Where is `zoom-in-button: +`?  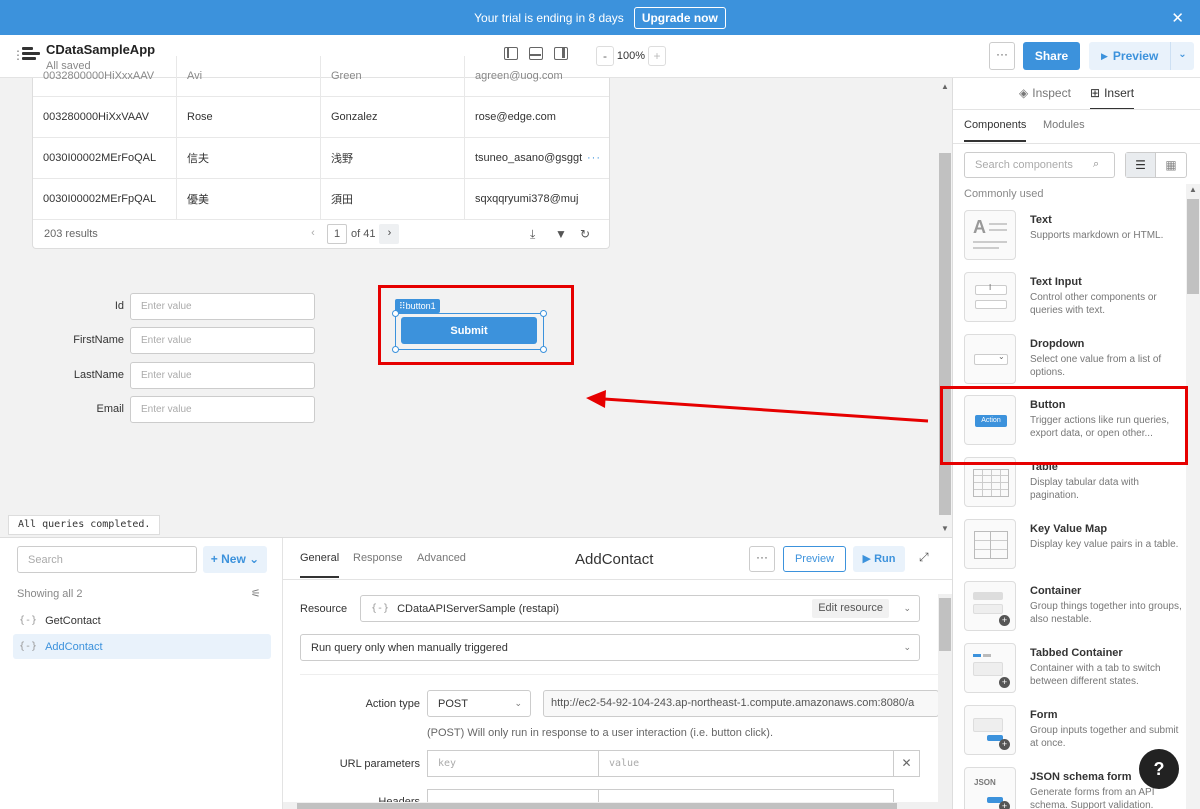 zoom-in-button: + is located at coordinates (657, 55).